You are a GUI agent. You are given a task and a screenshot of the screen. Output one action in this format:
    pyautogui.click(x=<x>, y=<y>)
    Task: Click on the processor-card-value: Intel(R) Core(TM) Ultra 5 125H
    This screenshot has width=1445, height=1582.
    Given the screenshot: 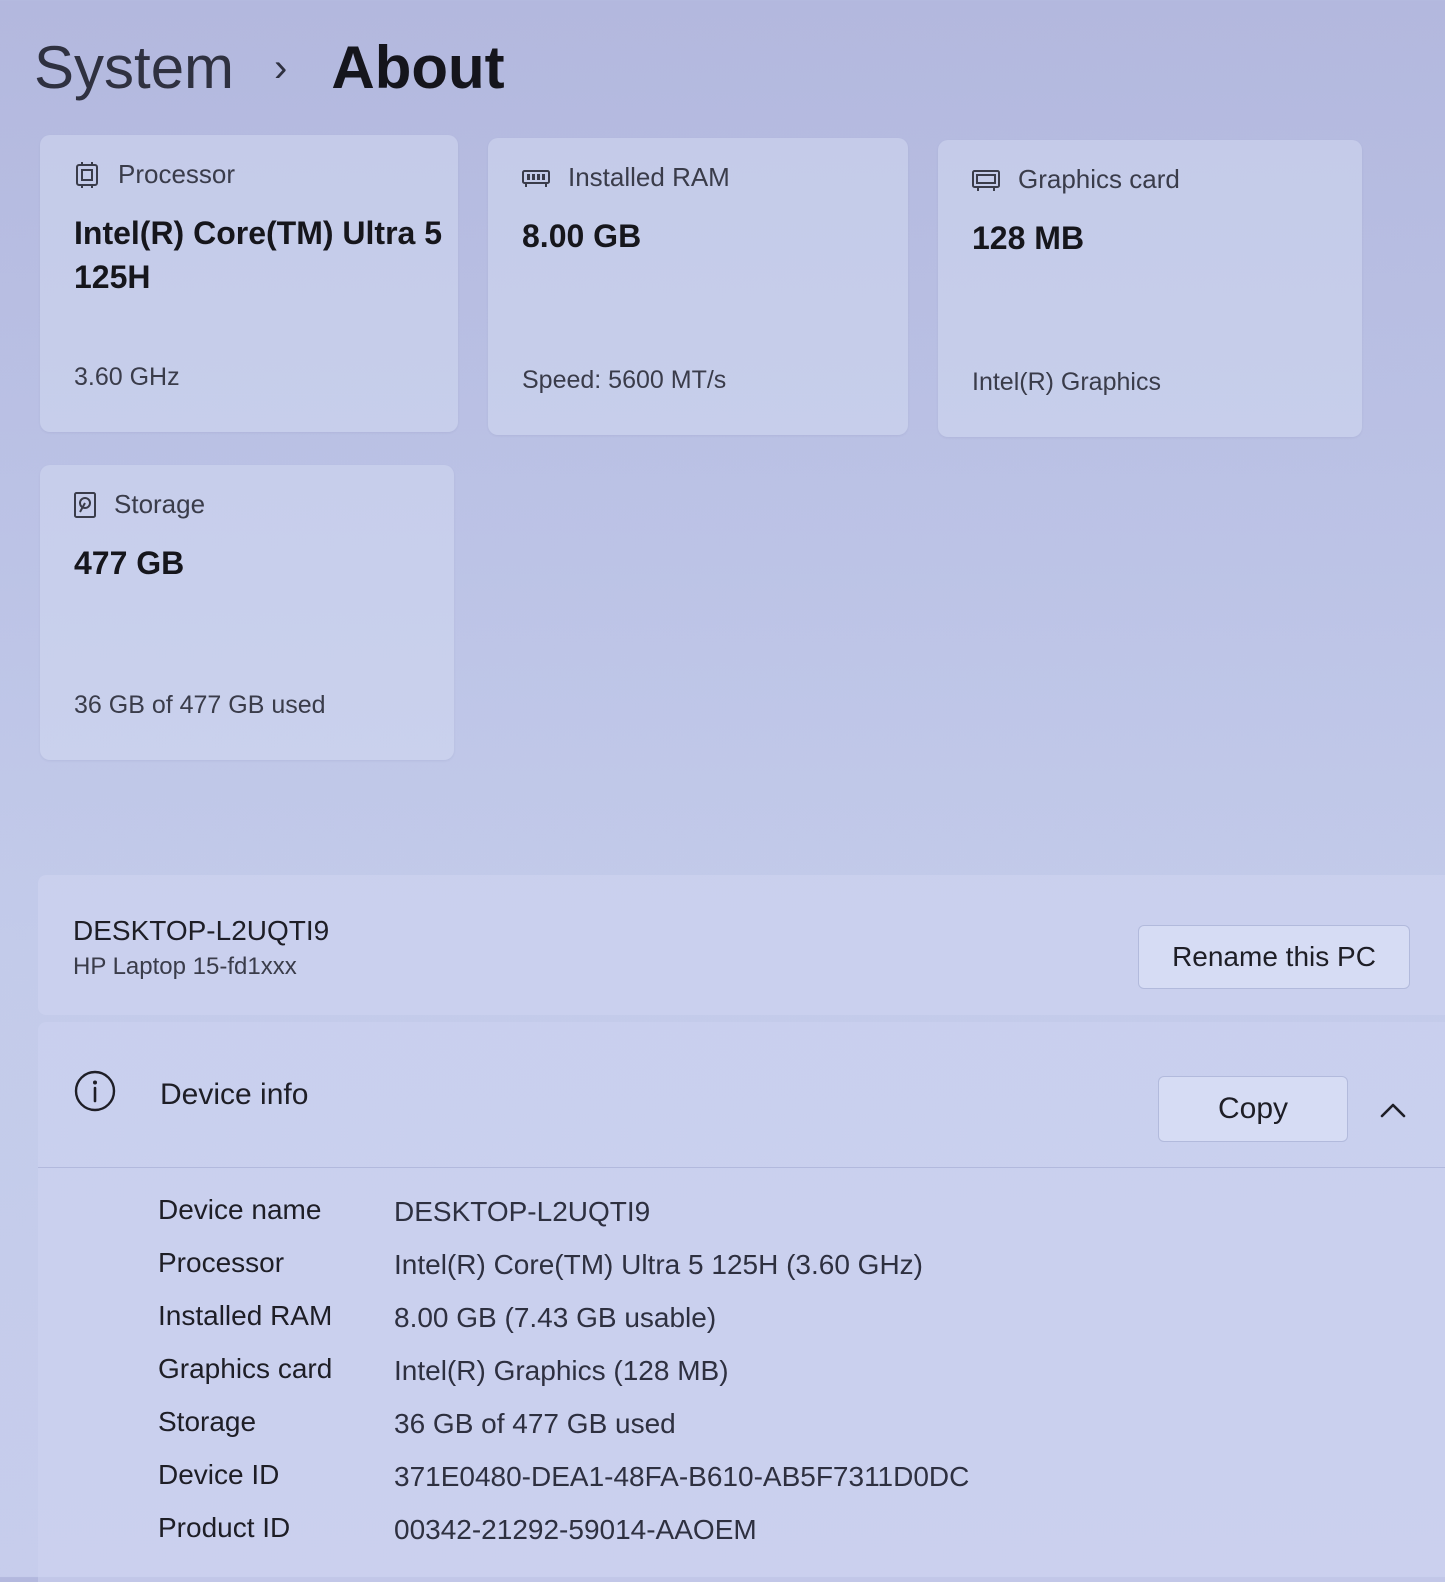 What is the action you would take?
    pyautogui.click(x=258, y=255)
    